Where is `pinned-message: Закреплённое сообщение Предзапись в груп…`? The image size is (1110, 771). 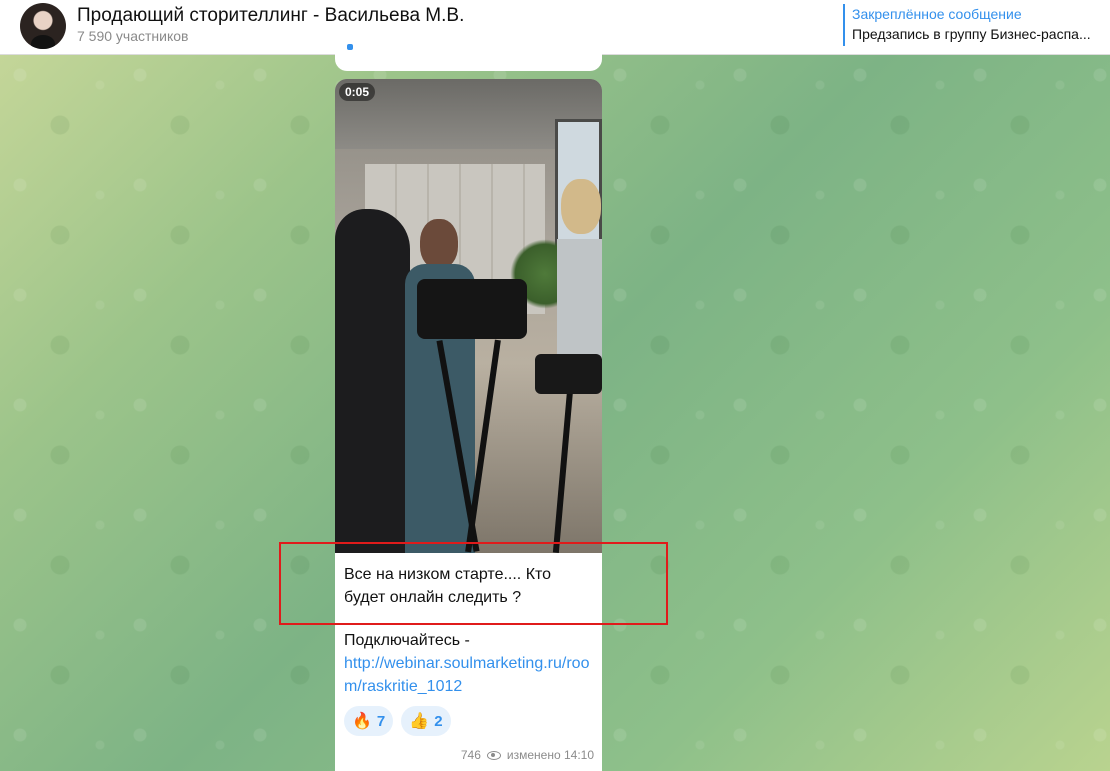
pinned-message: Закреплённое сообщение Предзапись в груп… is located at coordinates (976, 25).